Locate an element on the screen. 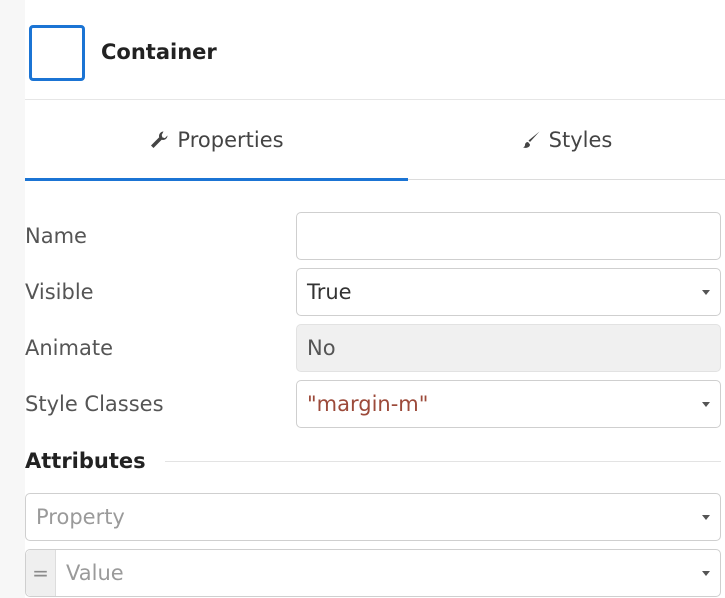 This screenshot has width=725, height=598. tab-styles: Styles is located at coordinates (566, 140).